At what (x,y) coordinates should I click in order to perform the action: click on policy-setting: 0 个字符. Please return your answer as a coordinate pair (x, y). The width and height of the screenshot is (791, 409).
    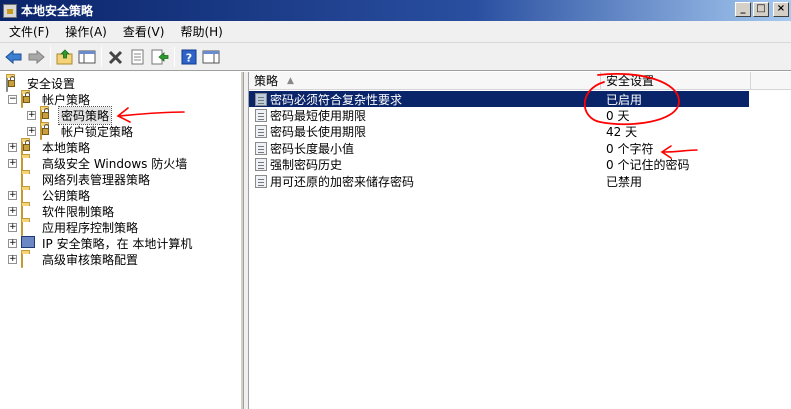
    Looking at the image, I should click on (630, 148).